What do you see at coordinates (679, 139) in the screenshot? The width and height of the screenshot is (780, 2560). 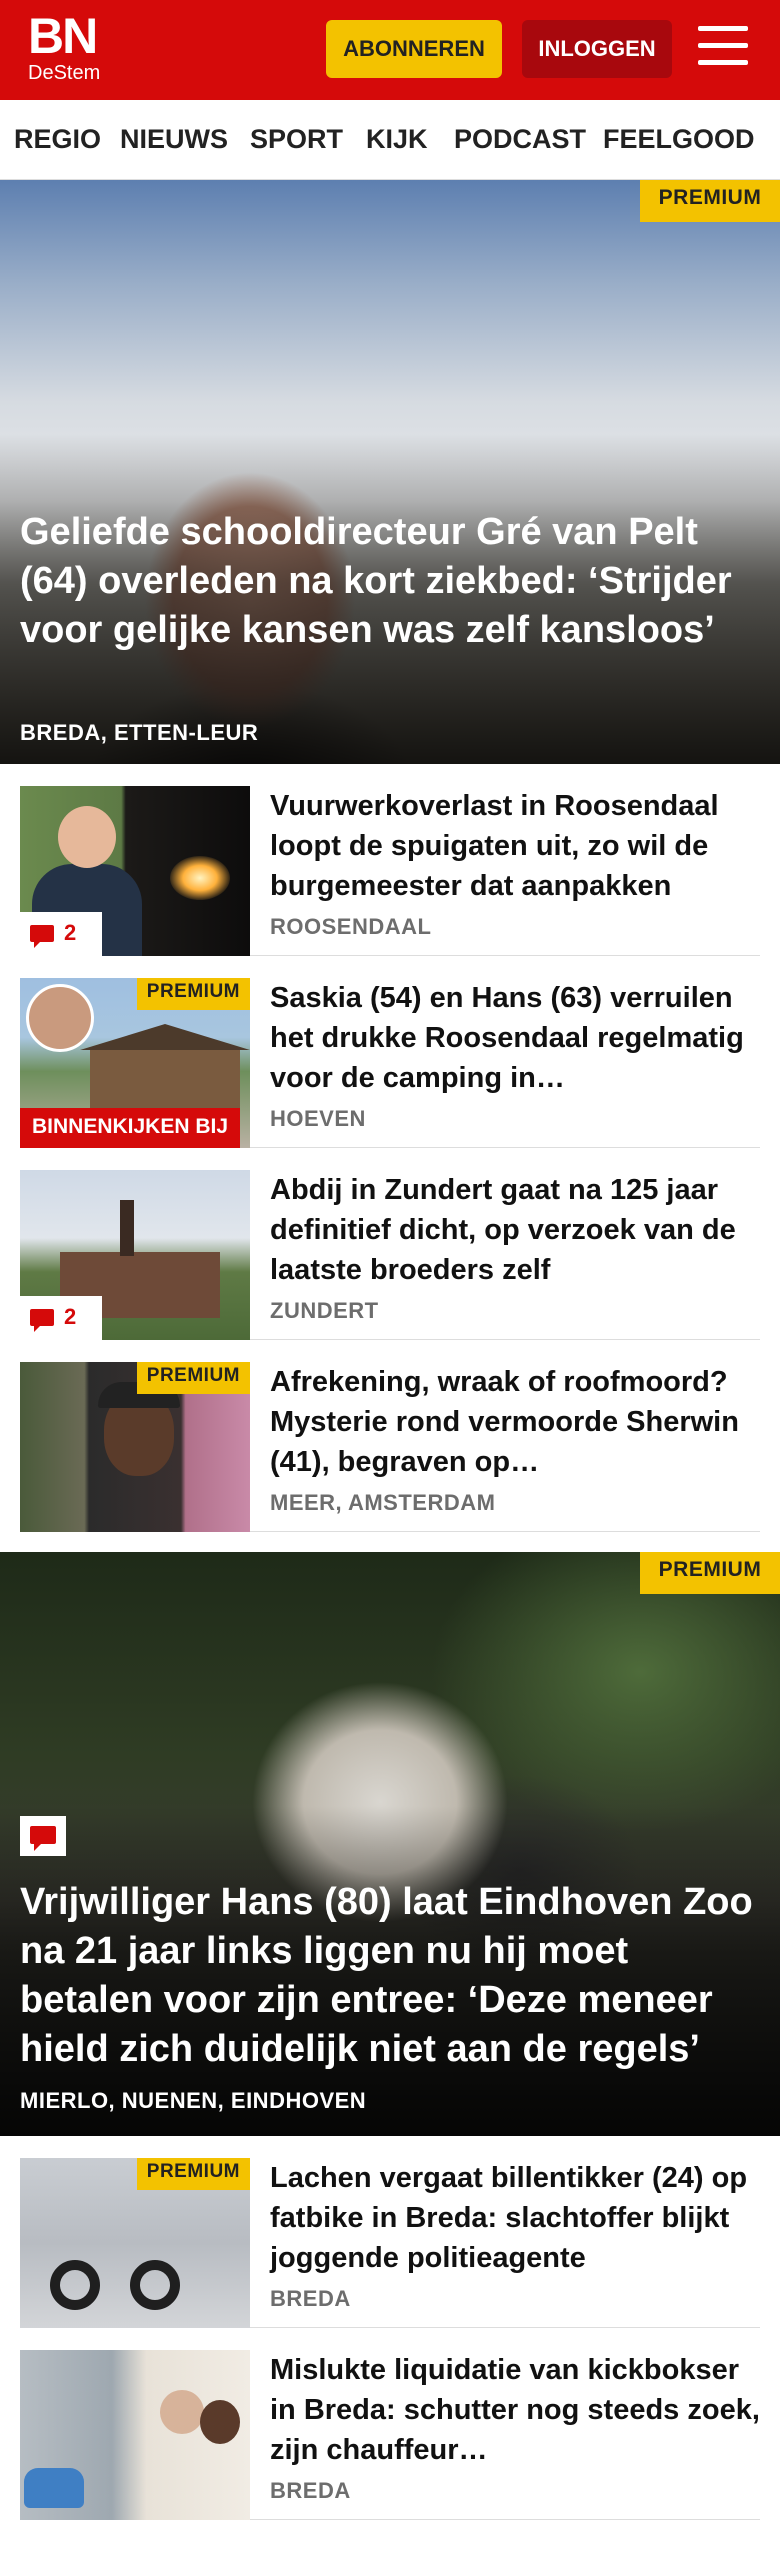 I see `nav-item-feelgood: FEELGOOD` at bounding box center [679, 139].